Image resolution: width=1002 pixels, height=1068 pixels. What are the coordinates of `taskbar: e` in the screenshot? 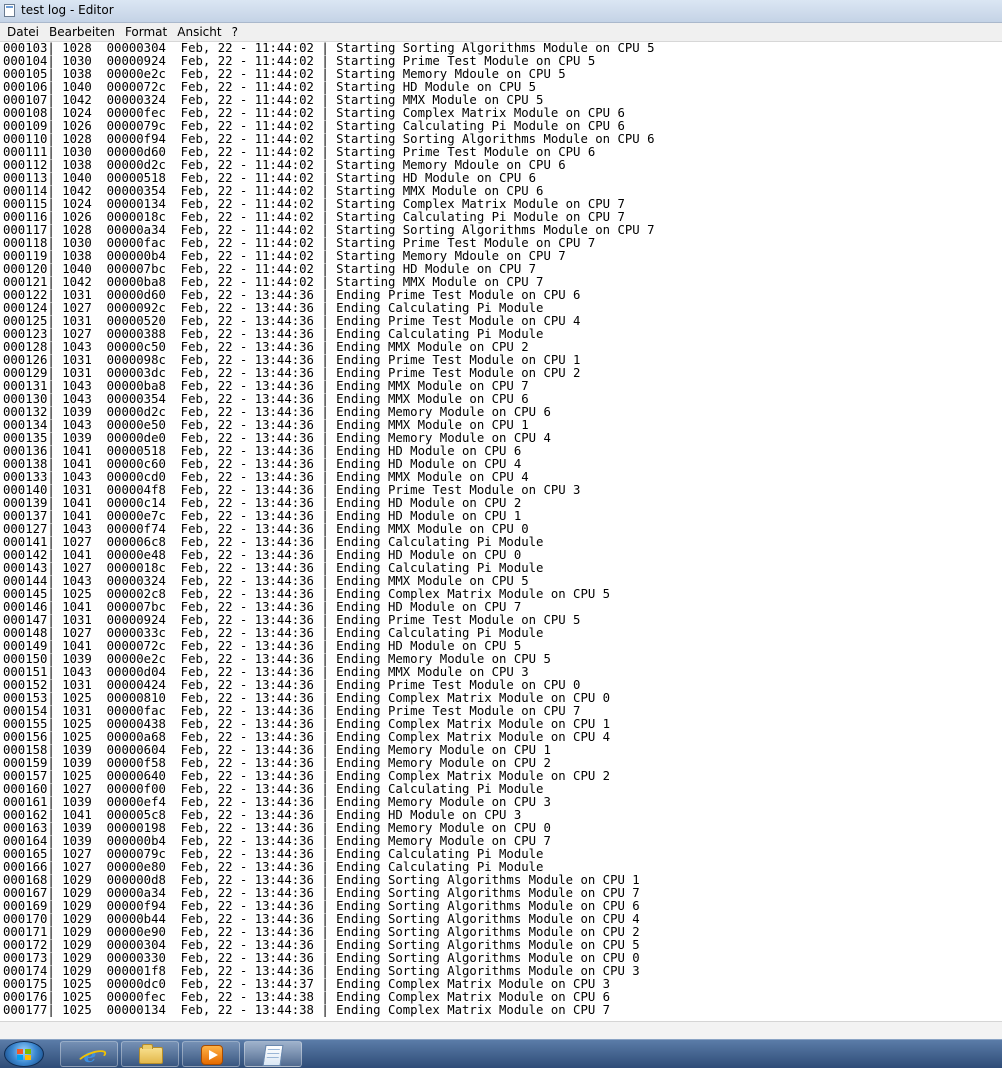 It's located at (501, 1053).